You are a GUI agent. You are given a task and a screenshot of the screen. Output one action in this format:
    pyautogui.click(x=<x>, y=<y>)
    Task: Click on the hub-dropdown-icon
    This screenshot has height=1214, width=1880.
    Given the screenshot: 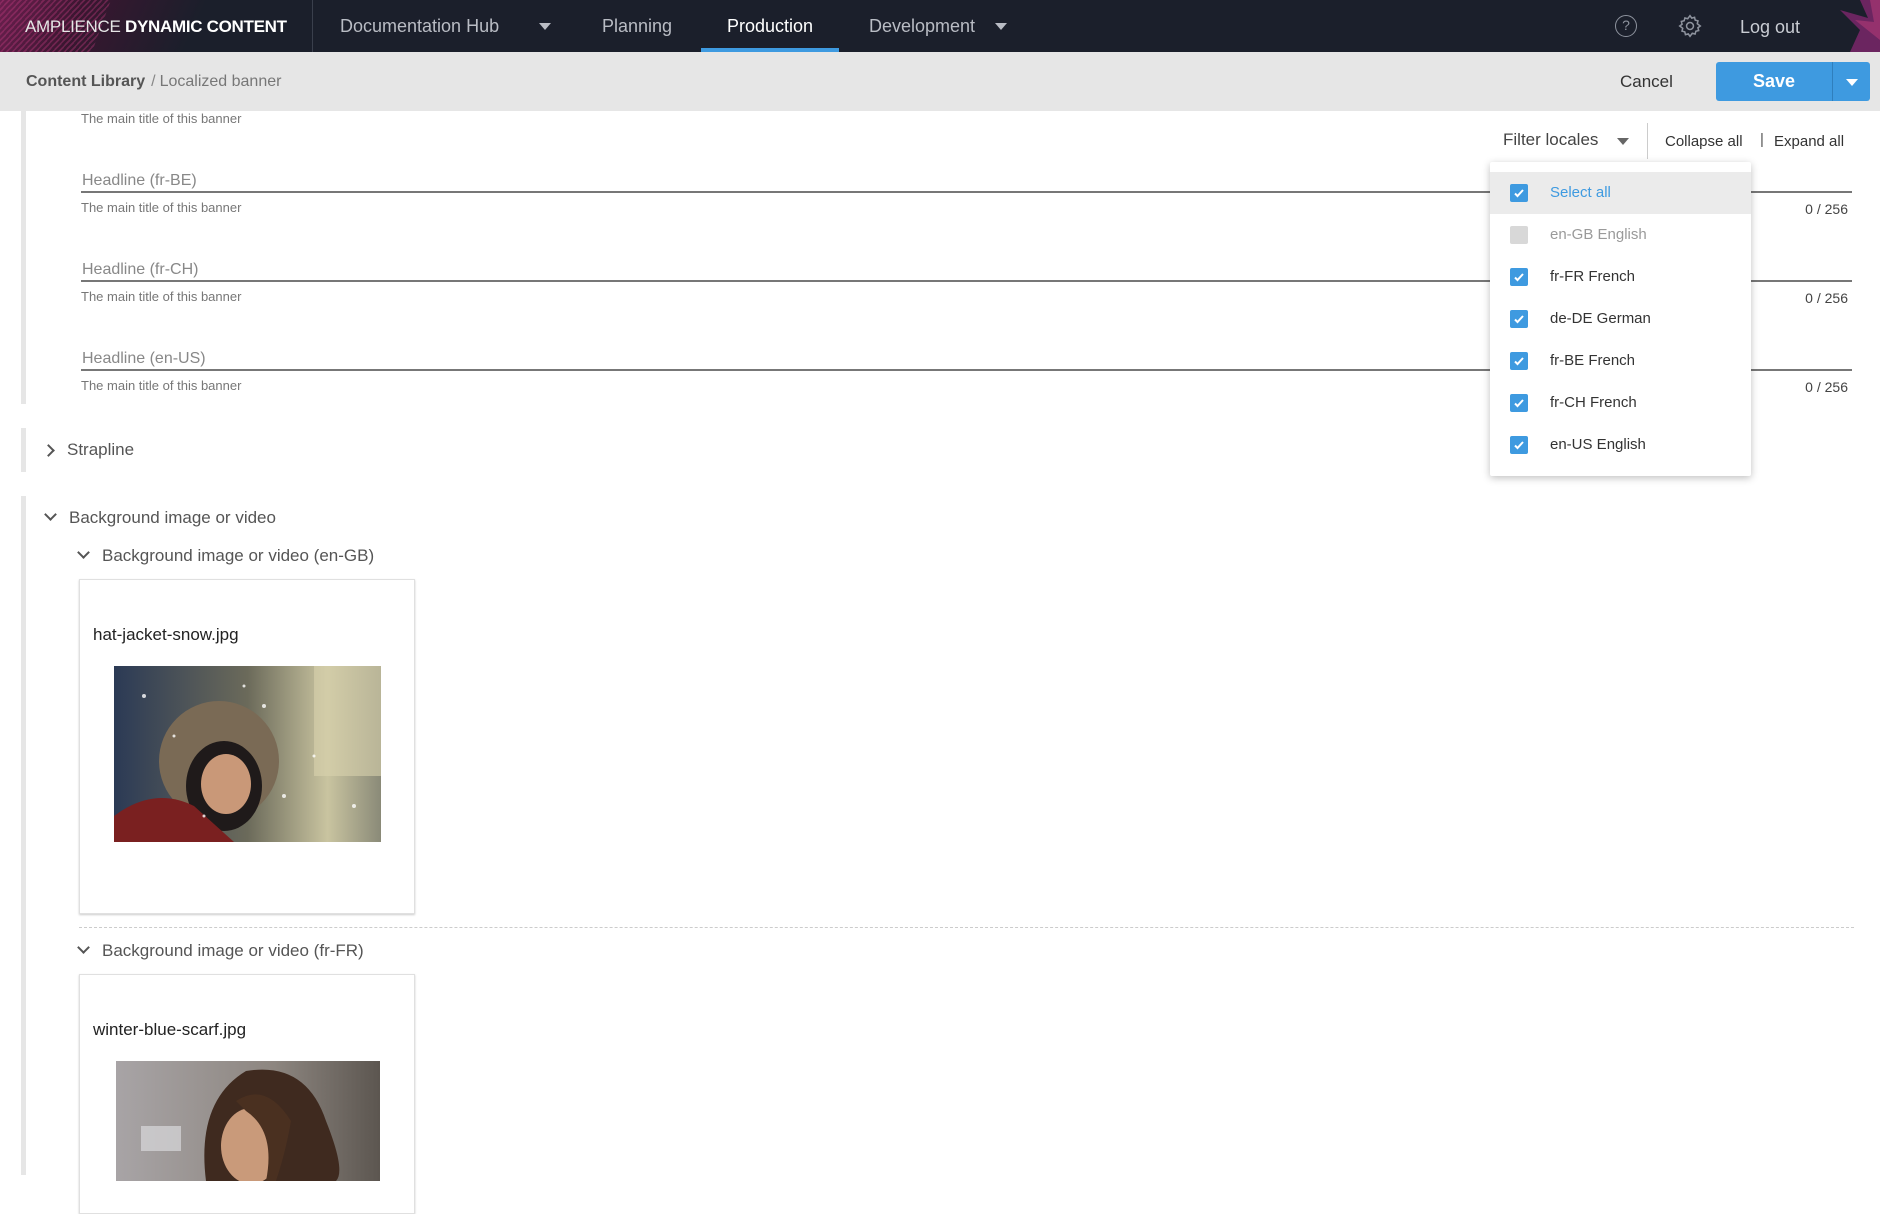 What is the action you would take?
    pyautogui.click(x=545, y=26)
    